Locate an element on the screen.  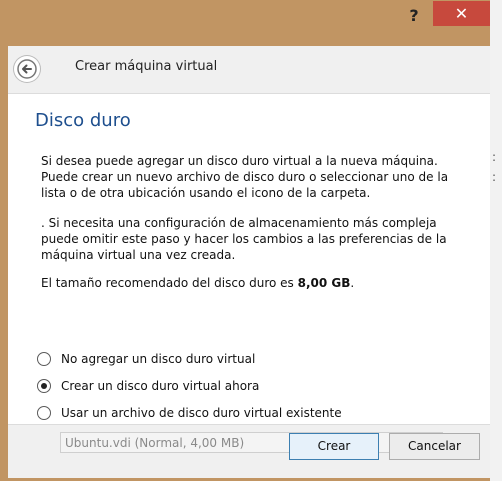
radio-create-disk is located at coordinates (44, 386).